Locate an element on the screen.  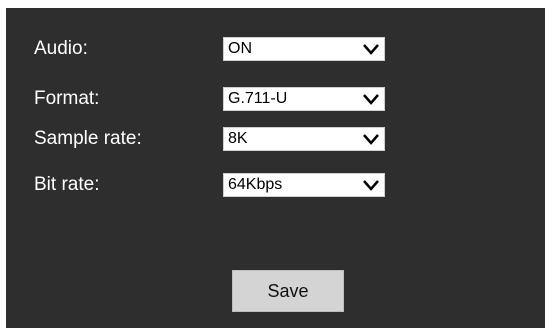
bit-rate-row: Bit rate: 64Kbps is located at coordinates (284, 186).